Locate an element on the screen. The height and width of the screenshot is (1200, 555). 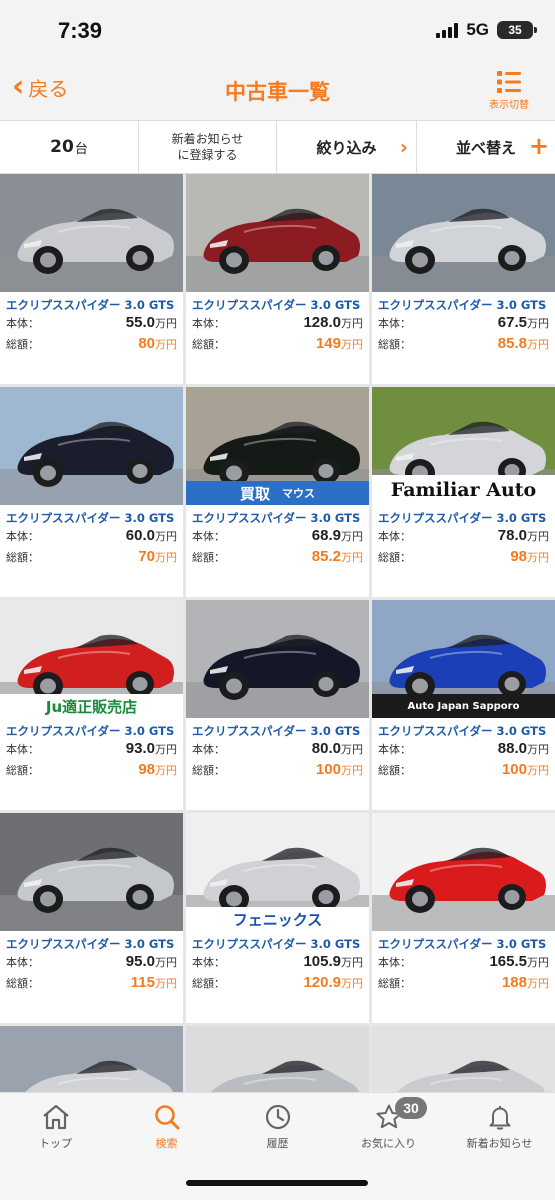
sort-button: 並べ替え + is located at coordinates (486, 147).